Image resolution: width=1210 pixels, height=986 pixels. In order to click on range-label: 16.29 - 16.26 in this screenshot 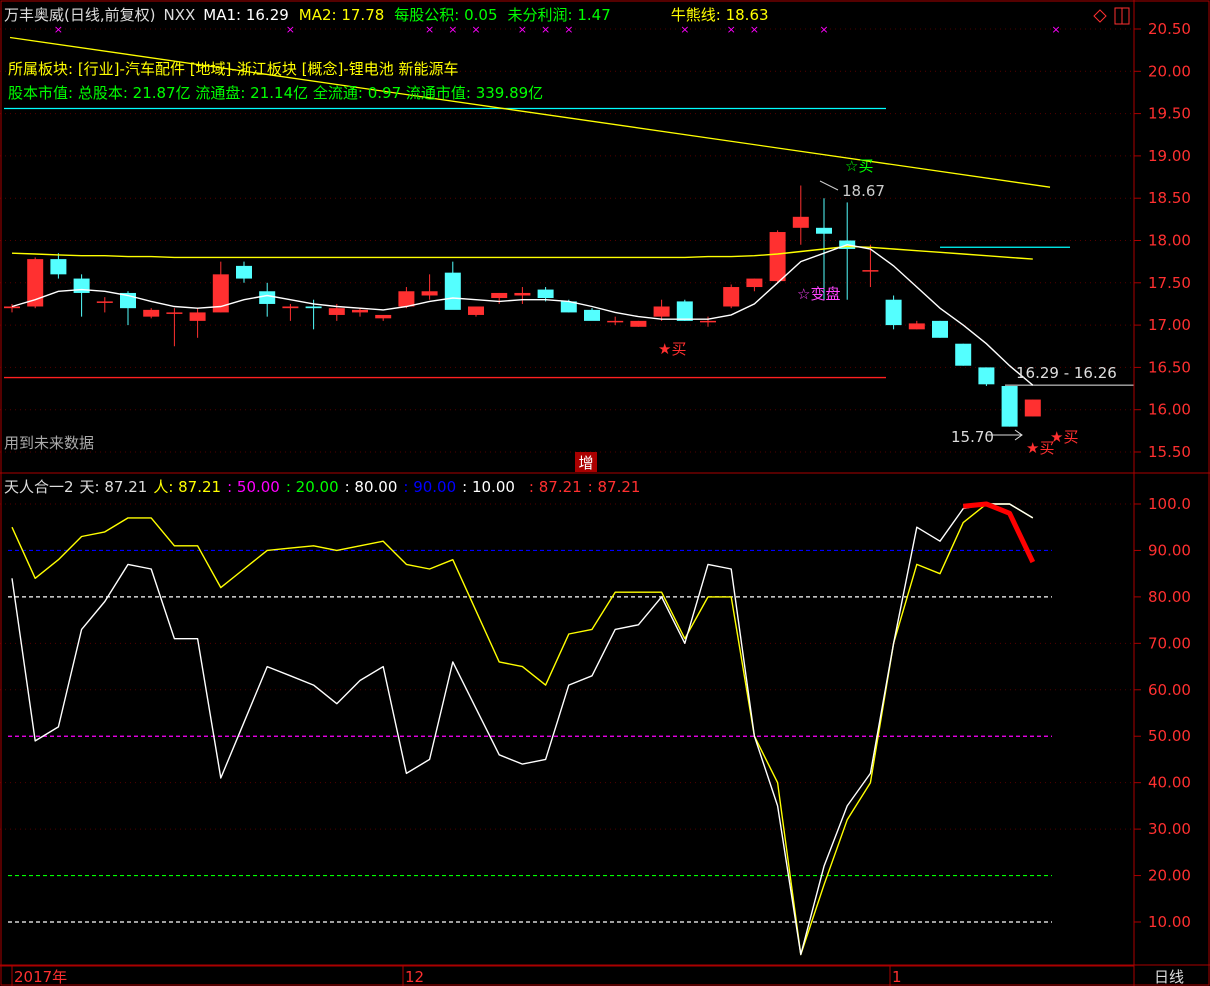, I will do `click(1066, 373)`.